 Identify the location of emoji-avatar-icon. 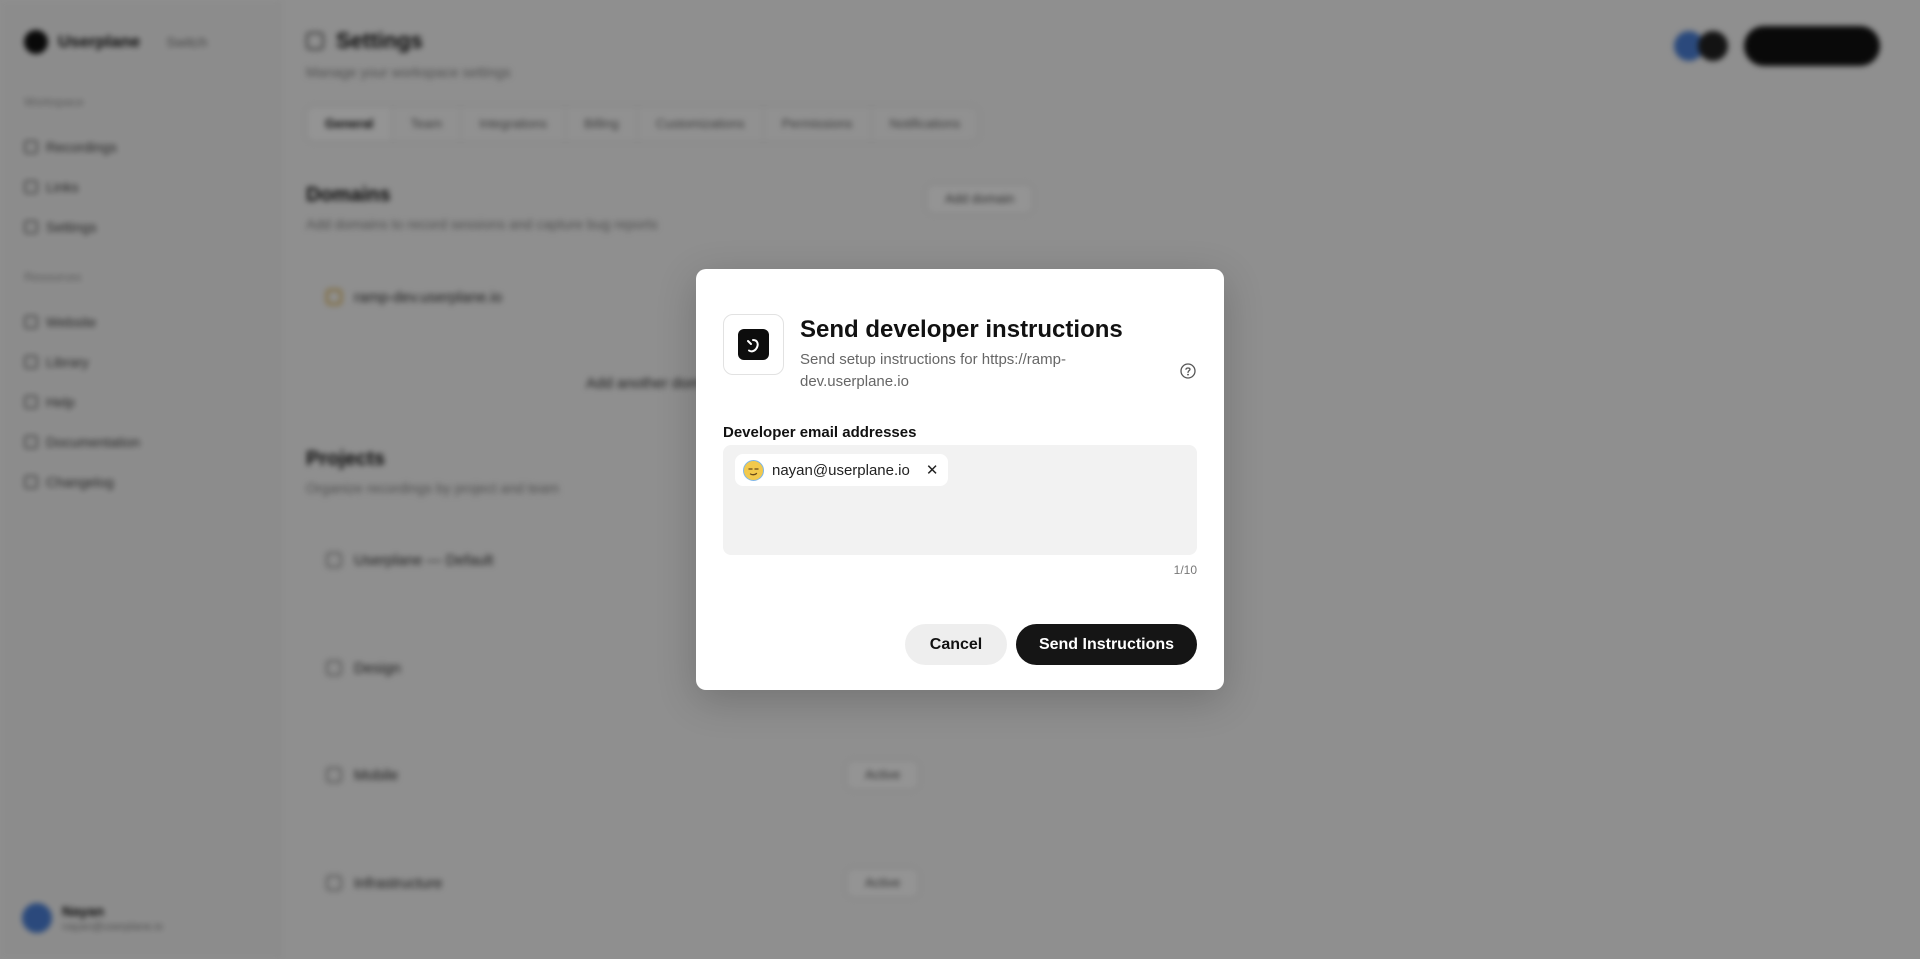
(753, 470).